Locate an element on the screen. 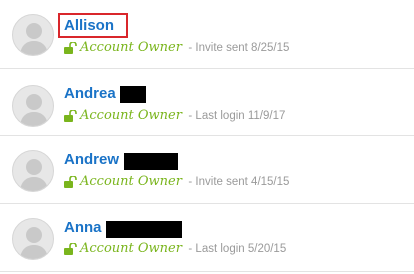 This screenshot has width=414, height=274. user-name-link: Allison is located at coordinates (89, 26).